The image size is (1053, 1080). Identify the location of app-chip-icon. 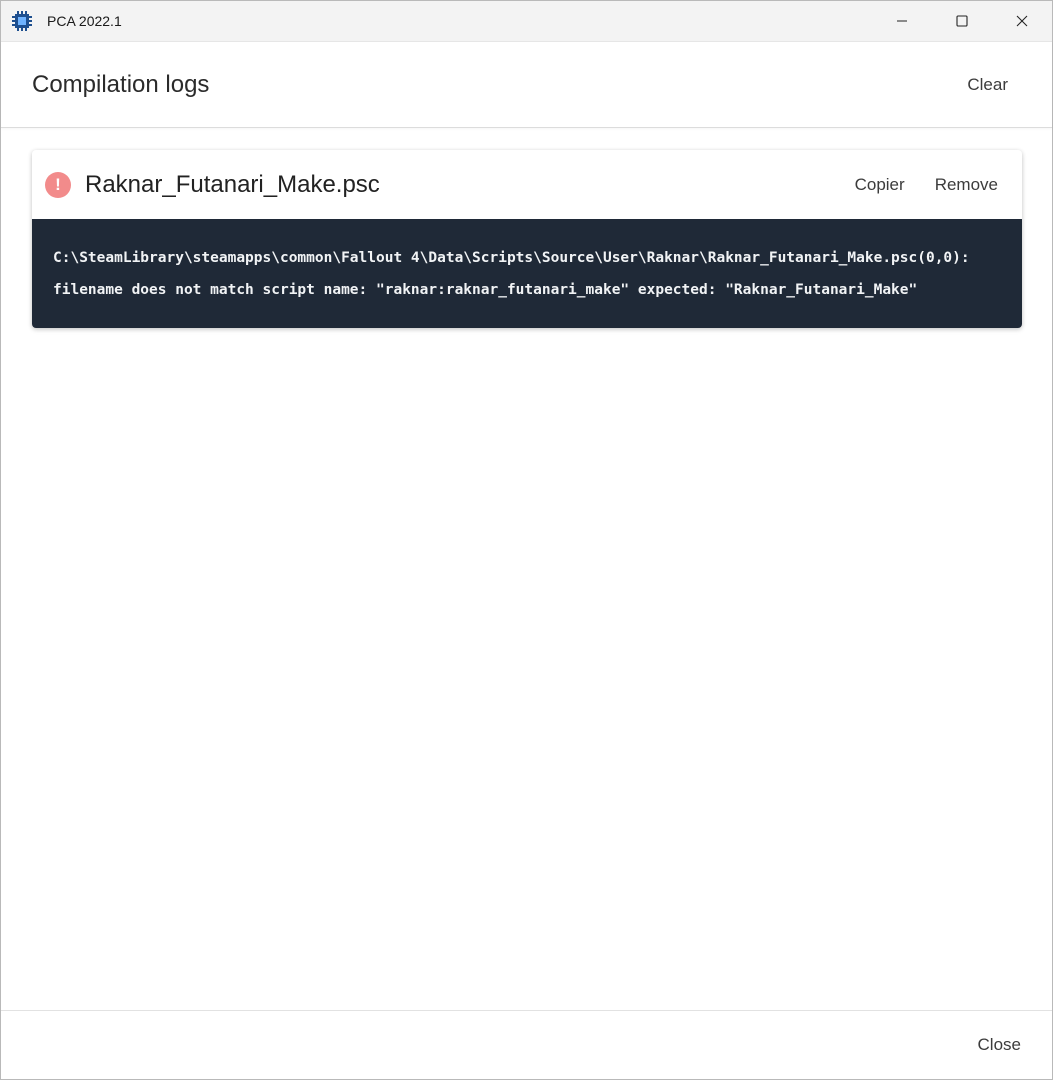
(22, 21).